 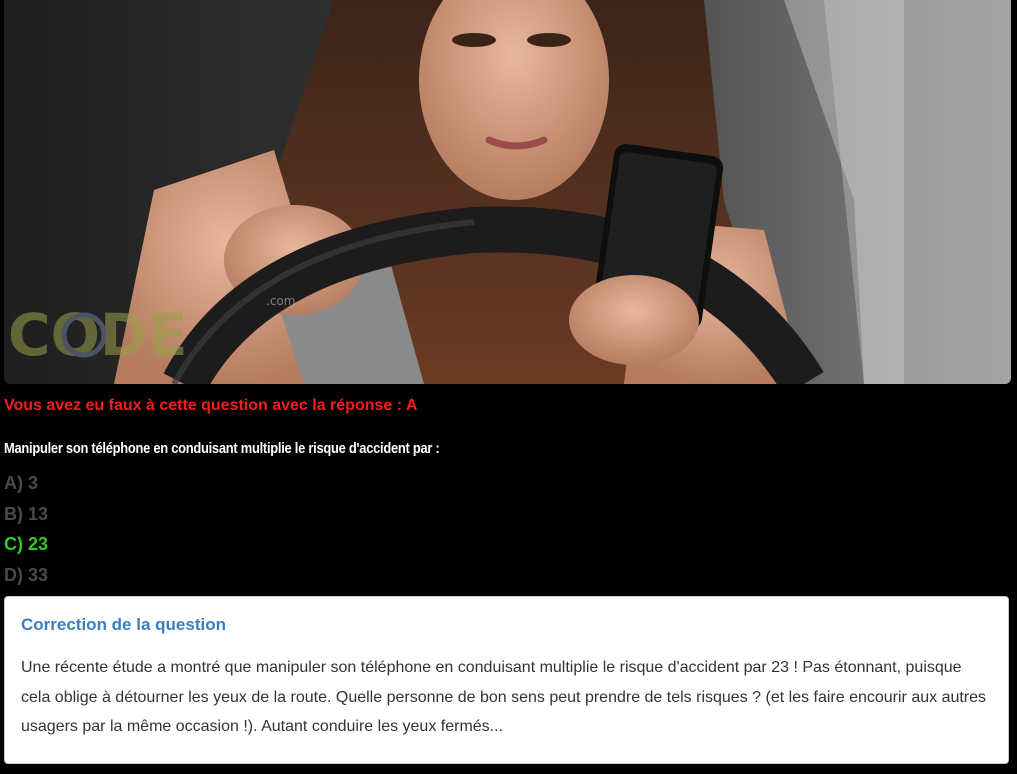 I want to click on answer-c: C) 23, so click(x=26, y=546).